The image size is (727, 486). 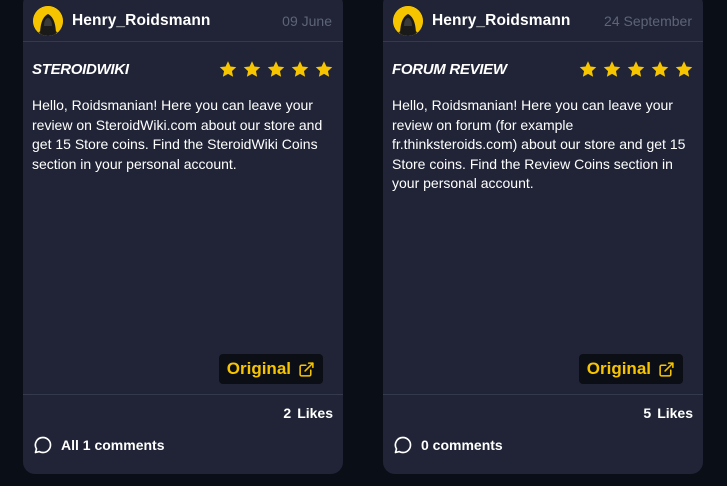 What do you see at coordinates (183, 69) in the screenshot?
I see `title-row: SteroidWiki` at bounding box center [183, 69].